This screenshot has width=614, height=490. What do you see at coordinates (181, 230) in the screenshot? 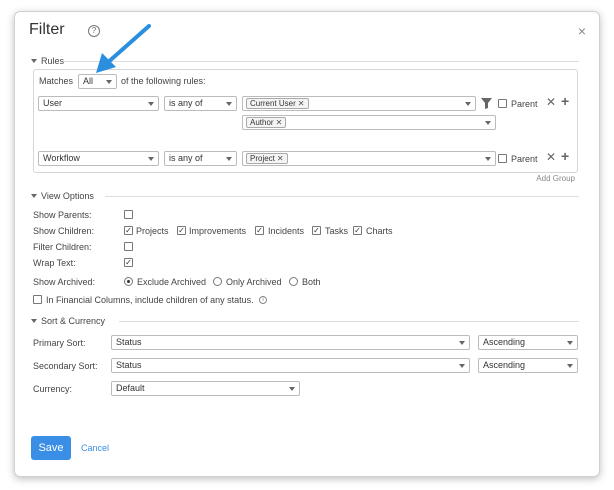
I see `children-improvements-checkbox: ✓` at bounding box center [181, 230].